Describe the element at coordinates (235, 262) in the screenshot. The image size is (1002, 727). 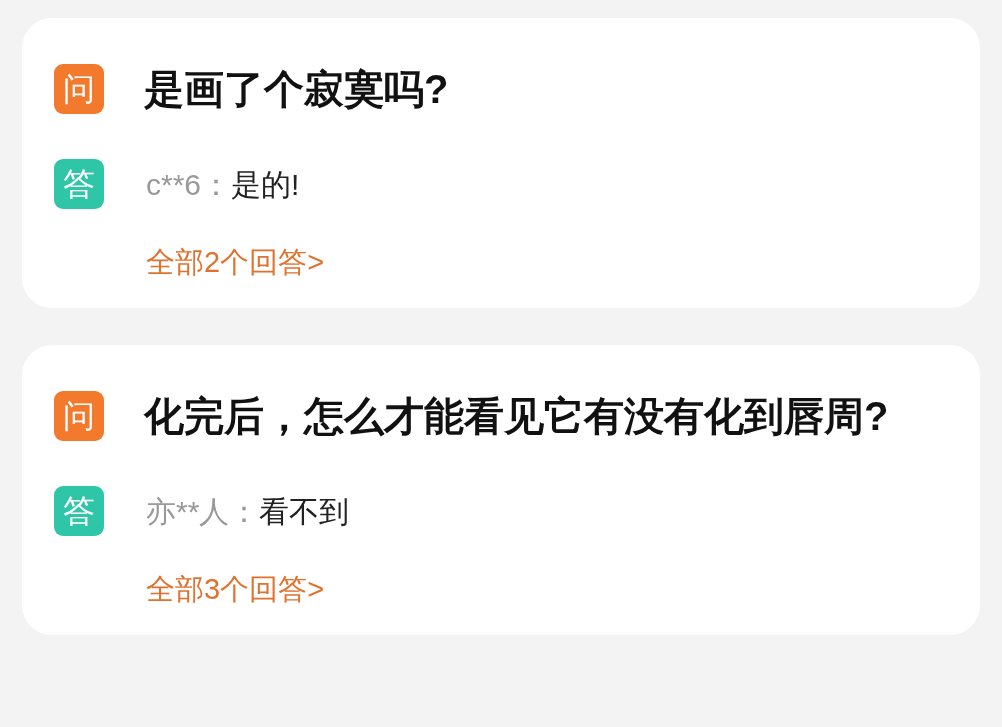
I see `all-answers-link: 全部2个回答>` at that location.